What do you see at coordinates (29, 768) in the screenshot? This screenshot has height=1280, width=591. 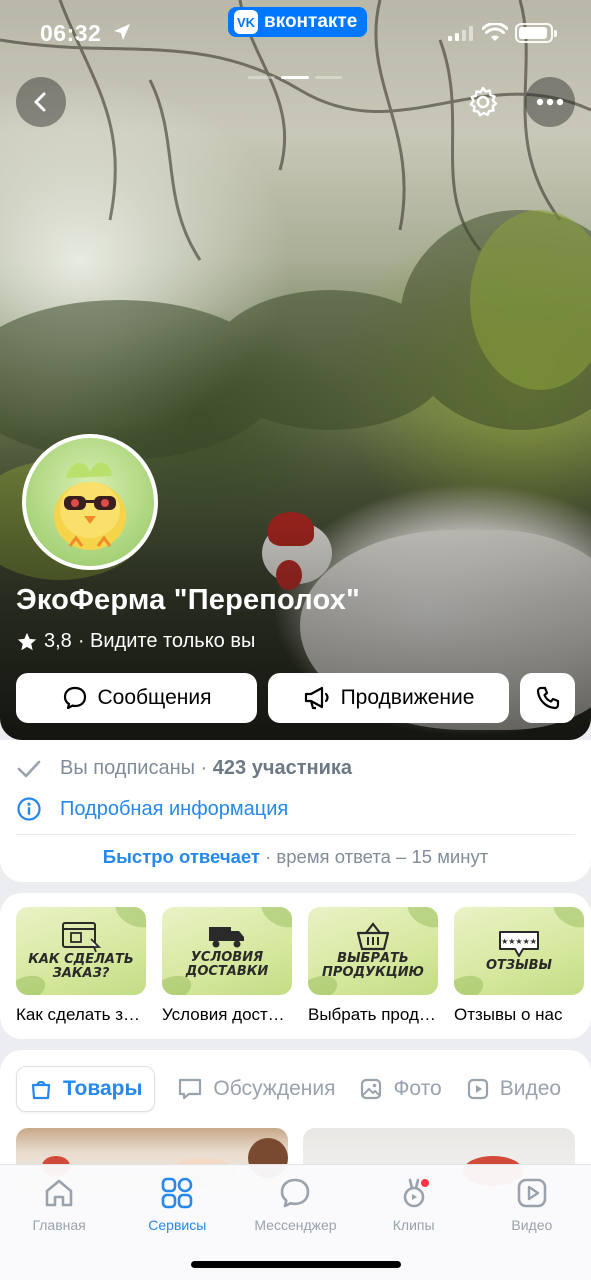 I see `check-icon` at bounding box center [29, 768].